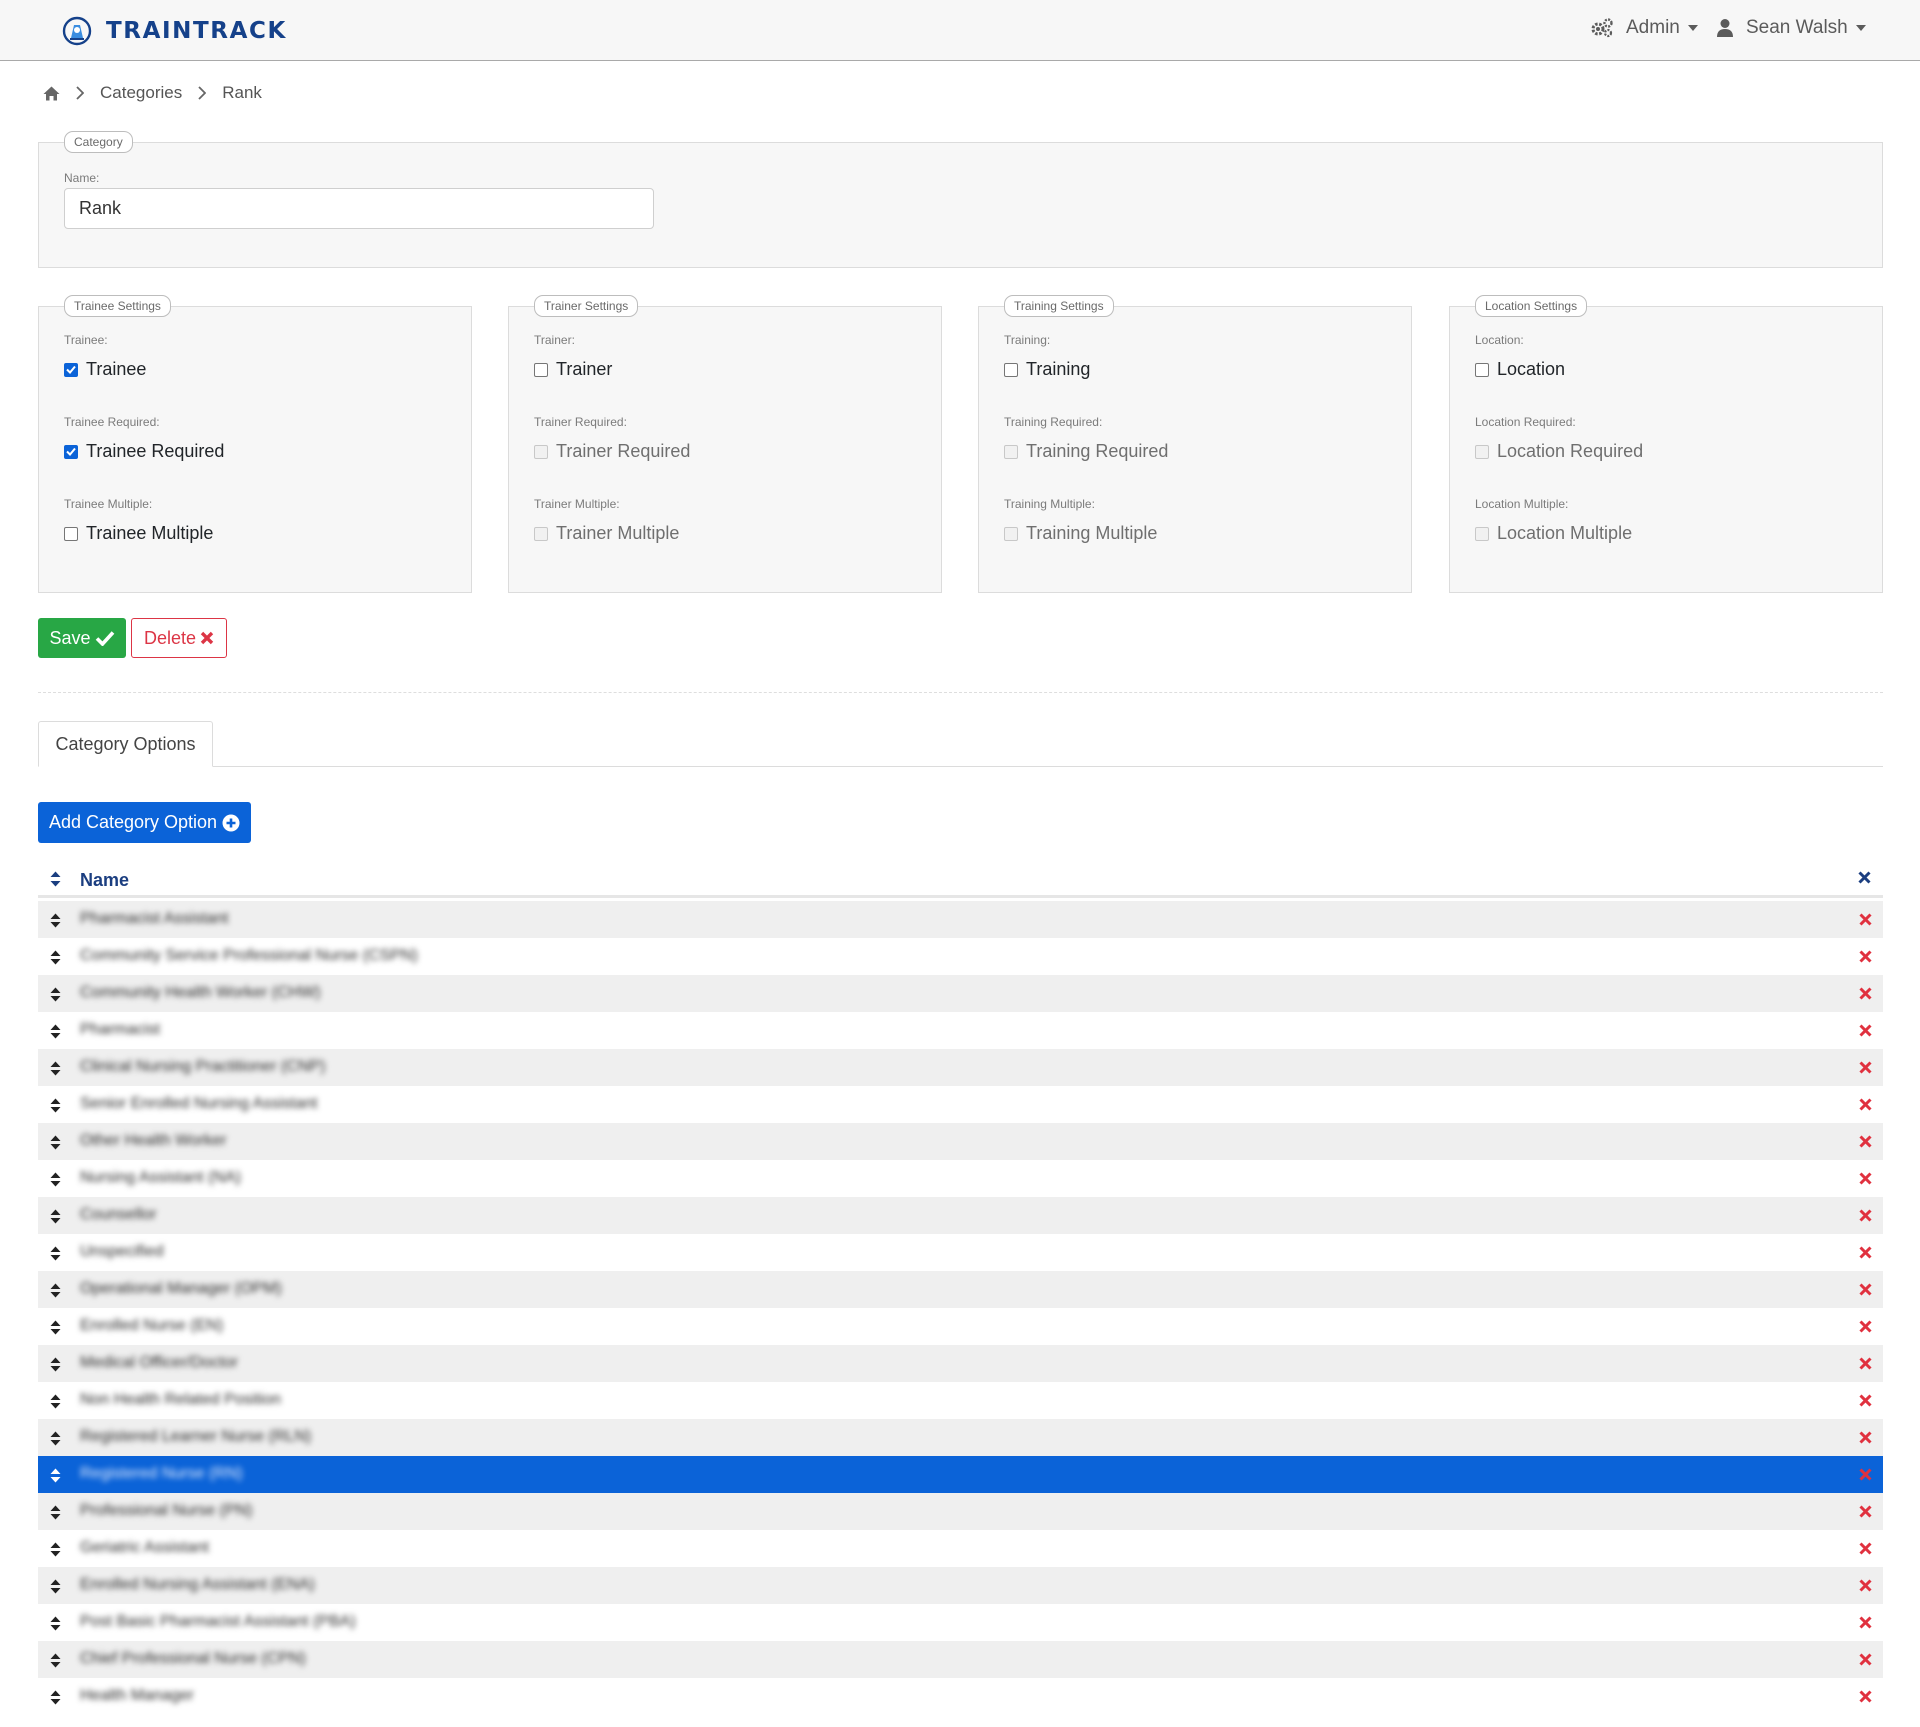 The width and height of the screenshot is (1920, 1727). I want to click on checkbox-label: Location Multiple, so click(1565, 533).